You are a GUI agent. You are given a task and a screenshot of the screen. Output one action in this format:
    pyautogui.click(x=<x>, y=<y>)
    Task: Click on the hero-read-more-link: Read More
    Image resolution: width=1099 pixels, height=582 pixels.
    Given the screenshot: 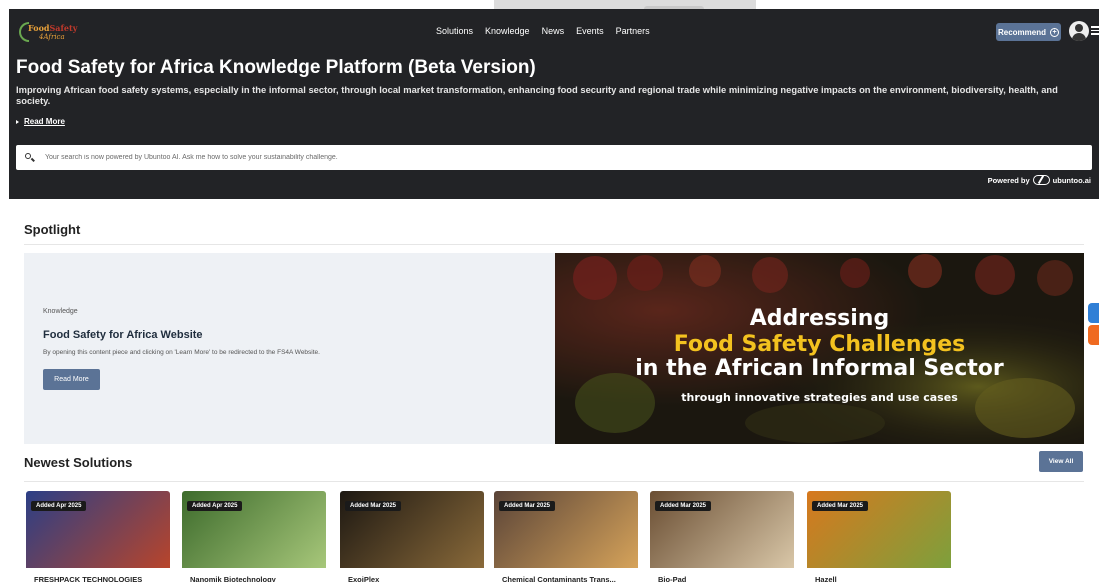 What is the action you would take?
    pyautogui.click(x=40, y=121)
    